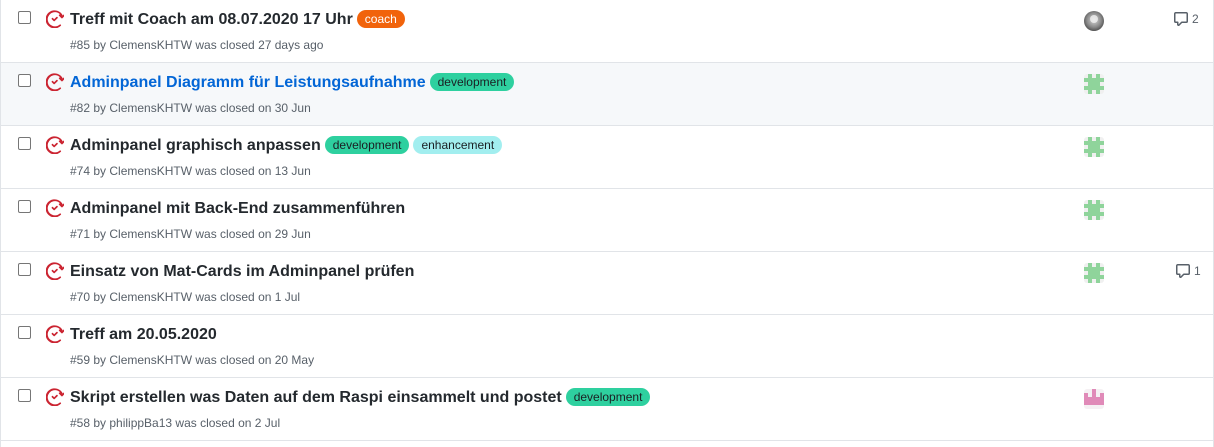 The width and height of the screenshot is (1214, 447). What do you see at coordinates (458, 145) in the screenshot?
I see `label-enhancement: enhancement` at bounding box center [458, 145].